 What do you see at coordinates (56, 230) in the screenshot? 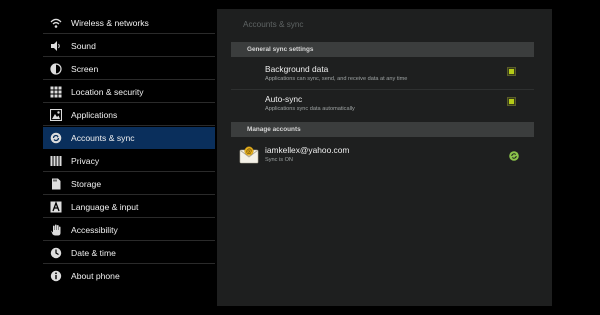
I see `hand-icon` at bounding box center [56, 230].